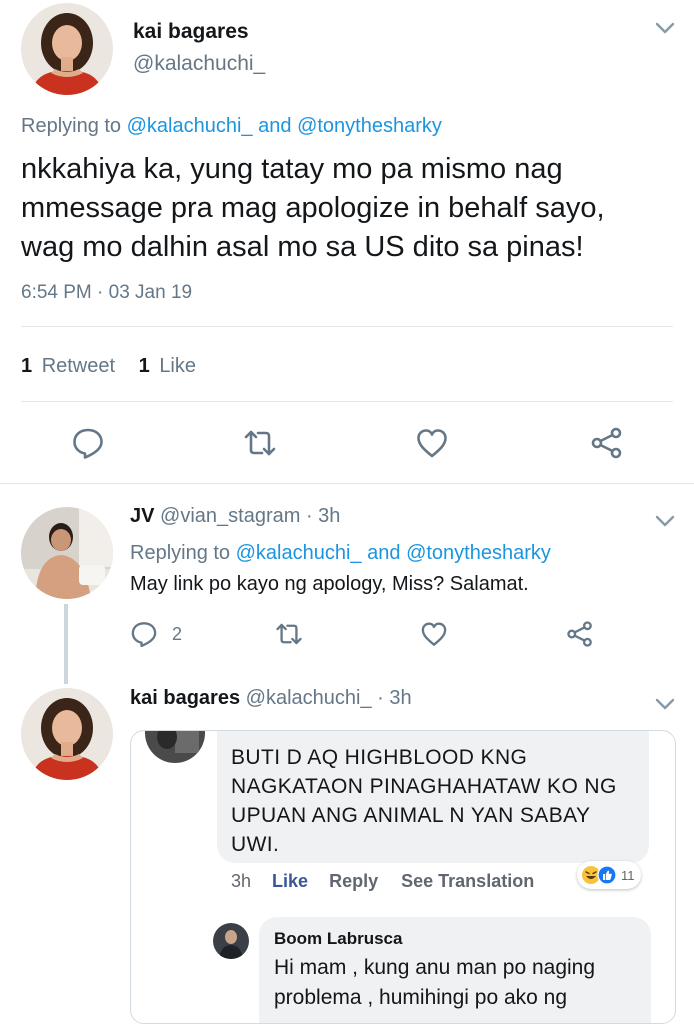 This screenshot has width=694, height=1024. Describe the element at coordinates (435, 967) in the screenshot. I see `reply-text-line: Hi mam , kung anu man po naging` at that location.